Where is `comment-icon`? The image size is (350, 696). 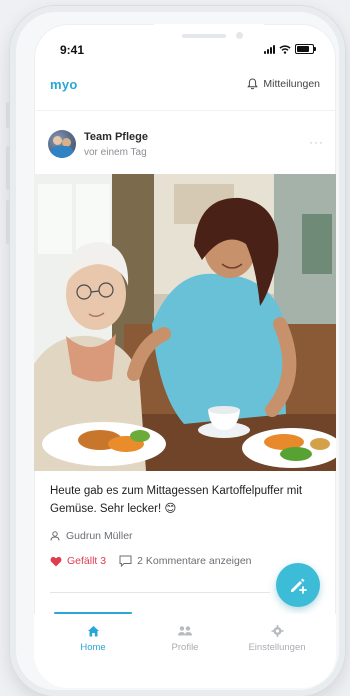
comment-icon is located at coordinates (125, 561).